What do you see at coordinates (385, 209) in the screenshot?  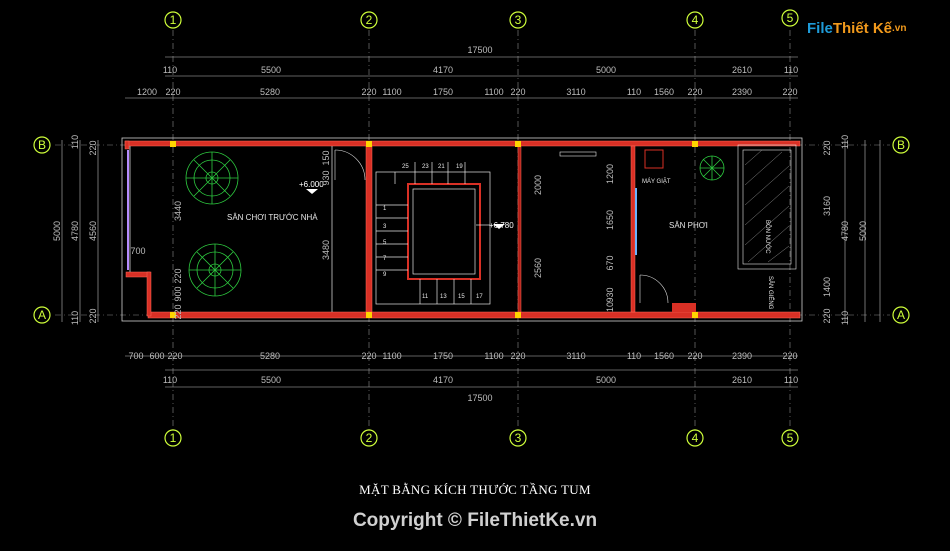 I see `stair-number: 1` at bounding box center [385, 209].